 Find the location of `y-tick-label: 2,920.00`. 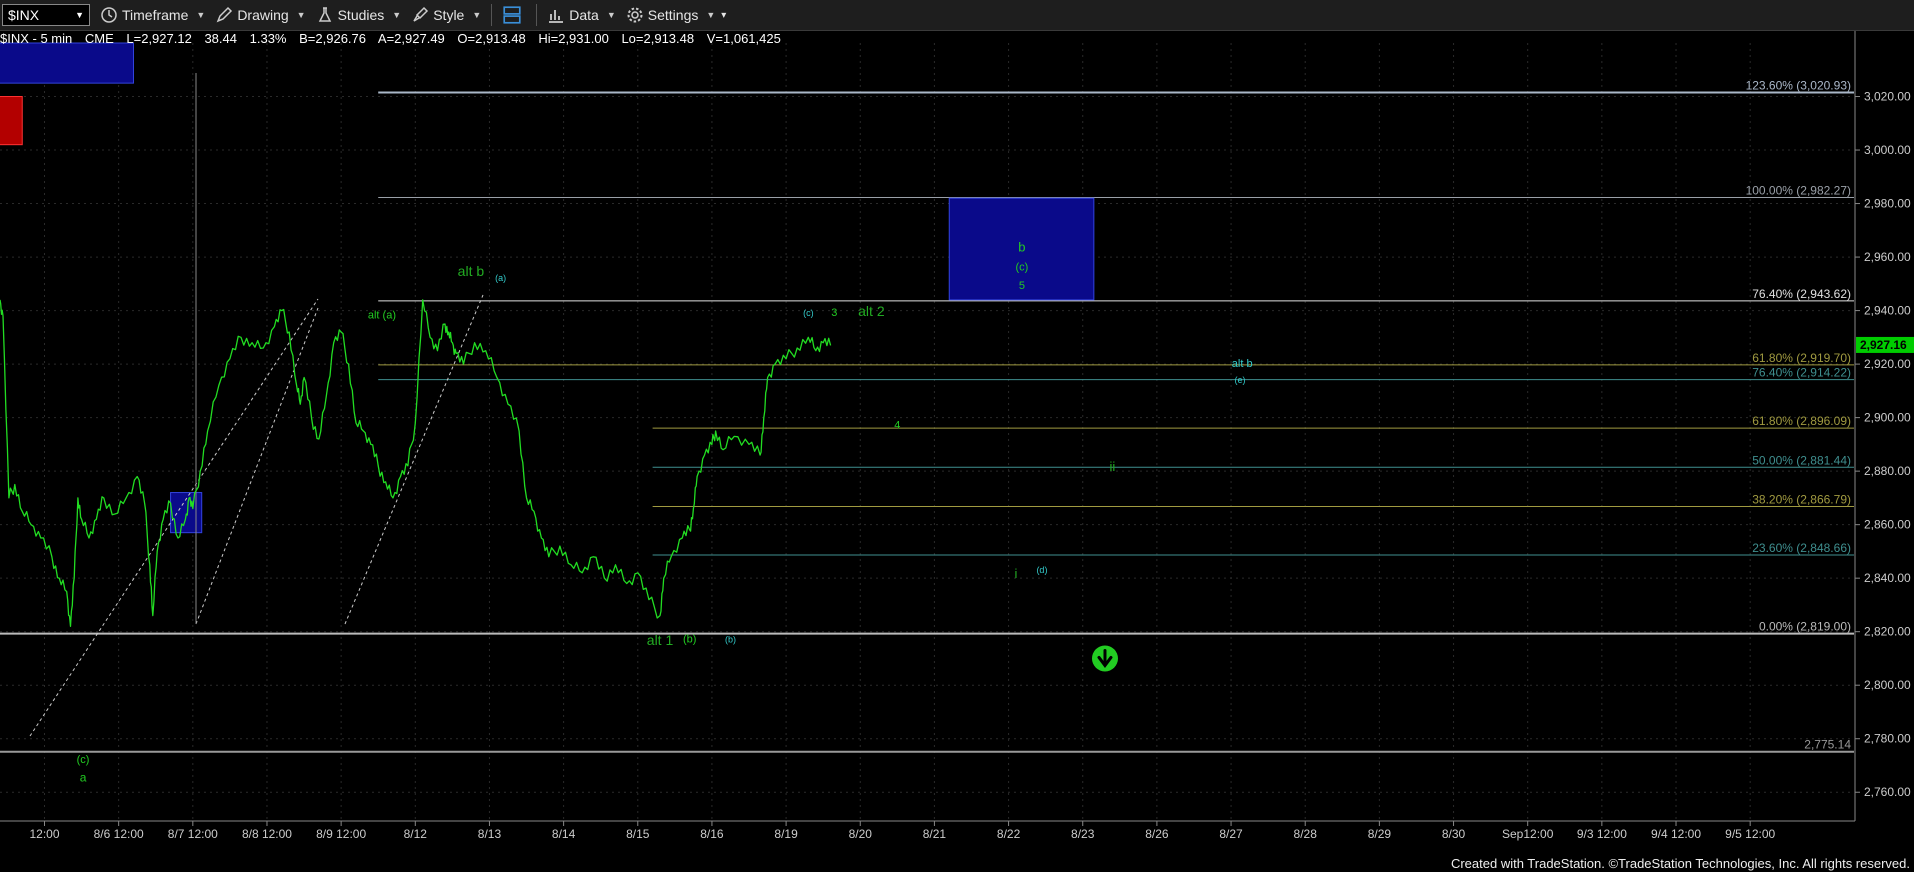

y-tick-label: 2,920.00 is located at coordinates (1887, 364).